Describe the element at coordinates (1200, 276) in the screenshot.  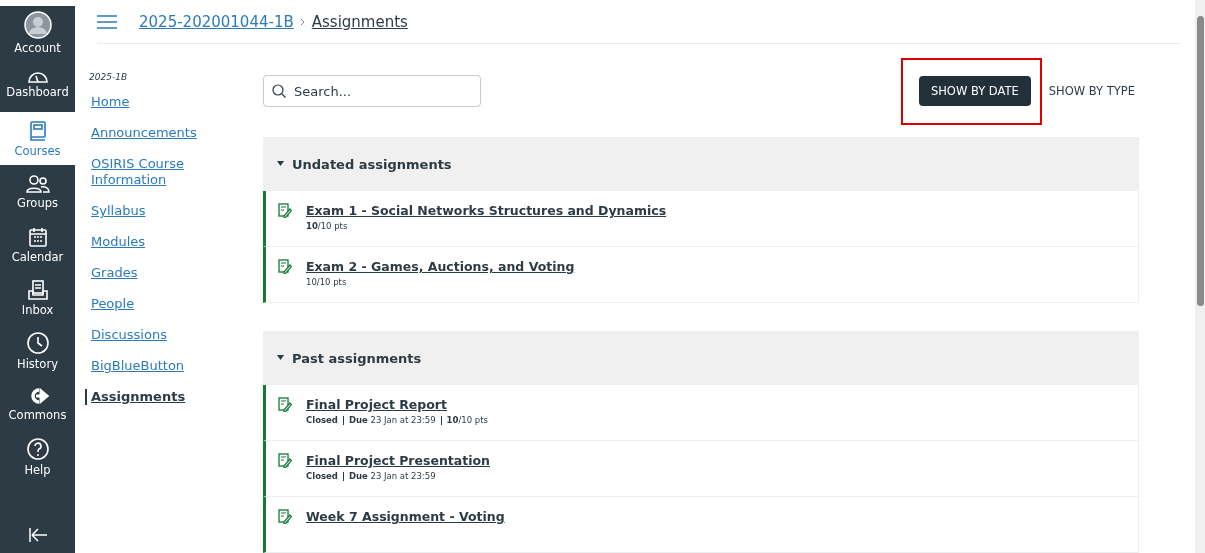
I see `scrollbar` at that location.